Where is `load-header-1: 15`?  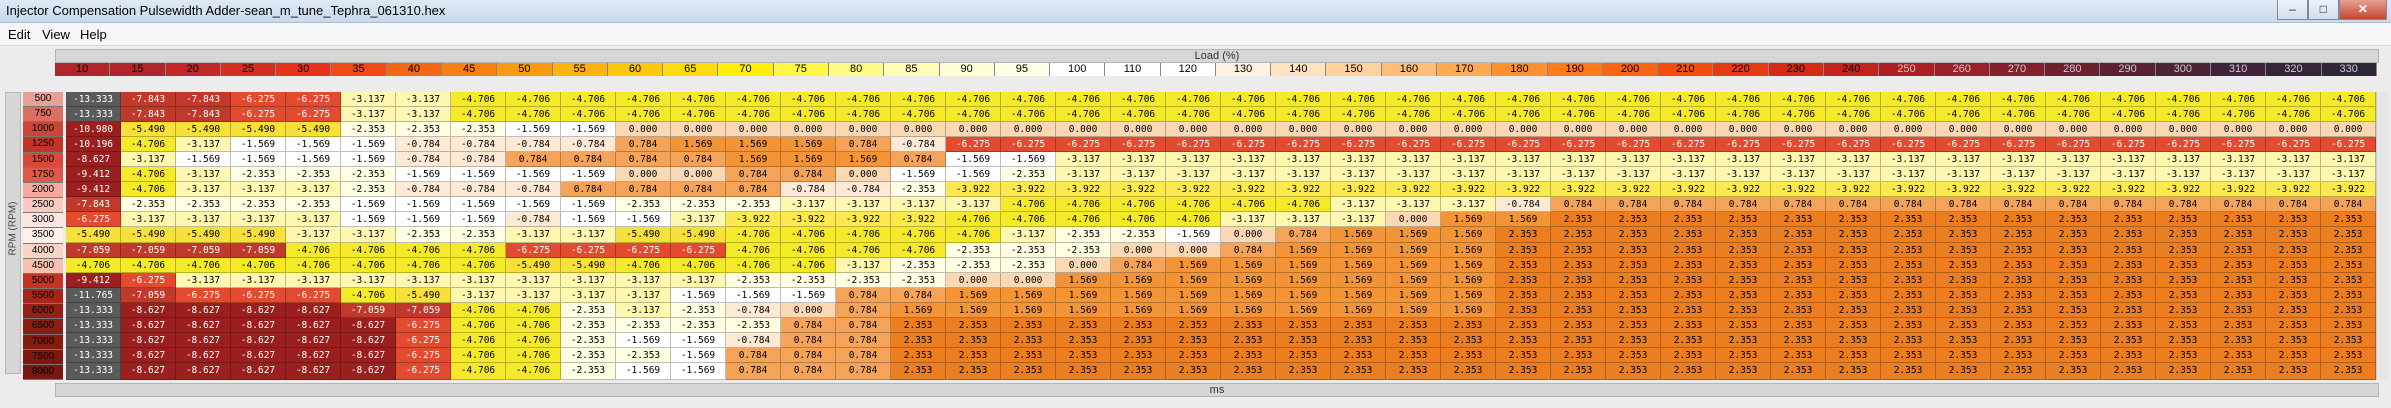 load-header-1: 15 is located at coordinates (138, 69).